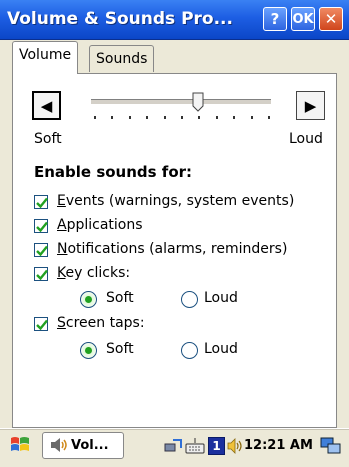 Image resolution: width=349 pixels, height=467 pixels. I want to click on volume-icon, so click(236, 446).